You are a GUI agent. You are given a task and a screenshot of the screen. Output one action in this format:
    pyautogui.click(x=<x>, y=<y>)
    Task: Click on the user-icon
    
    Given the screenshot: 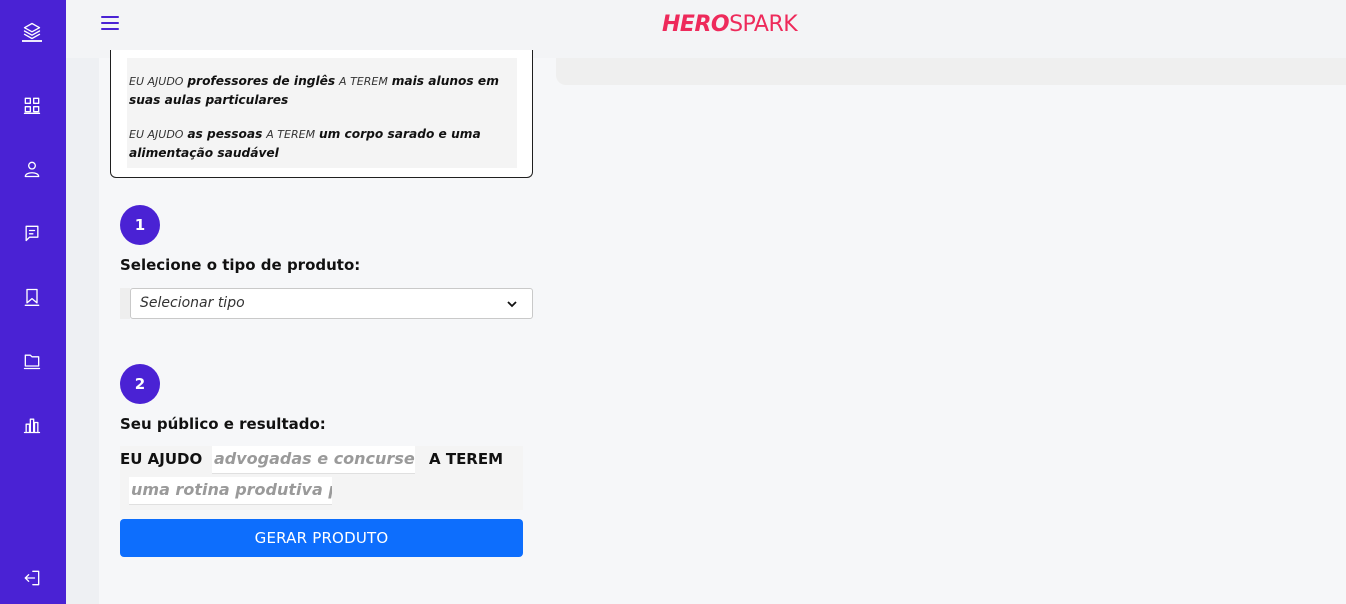 What is the action you would take?
    pyautogui.click(x=32, y=169)
    